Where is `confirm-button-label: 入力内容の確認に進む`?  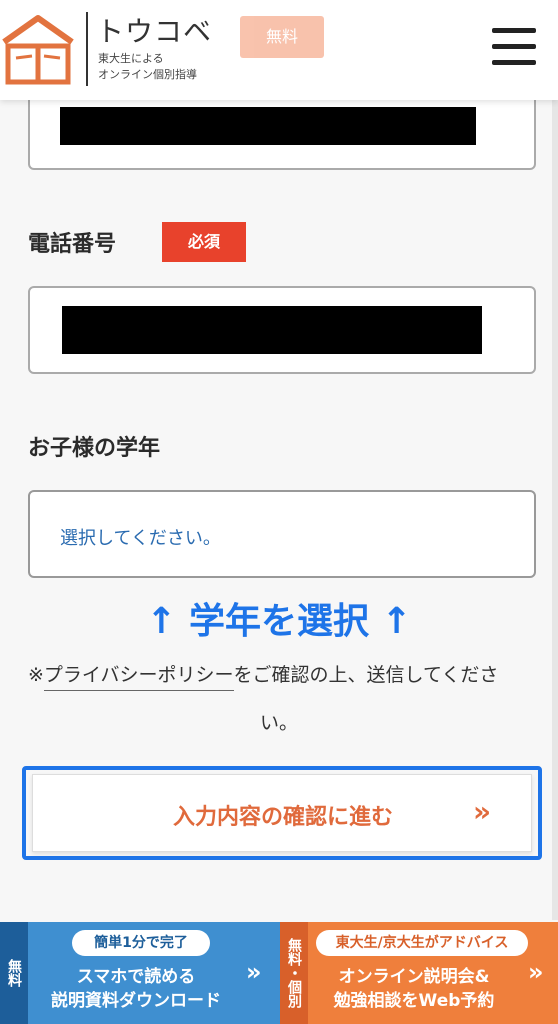
confirm-button-label: 入力内容の確認に進む is located at coordinates (282, 817).